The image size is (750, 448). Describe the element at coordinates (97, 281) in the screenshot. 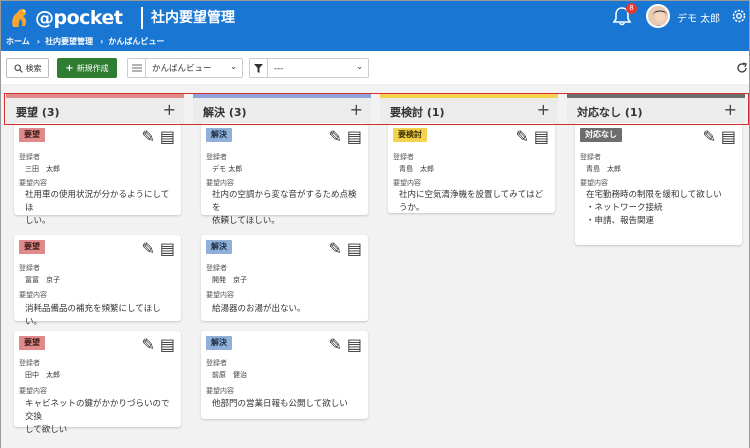

I see `kanban-card: 要望 ✎ ▤ 登録者 冨冨 京子 要望内容 消耗品備品の補充を頻繁にしてほしい。` at that location.